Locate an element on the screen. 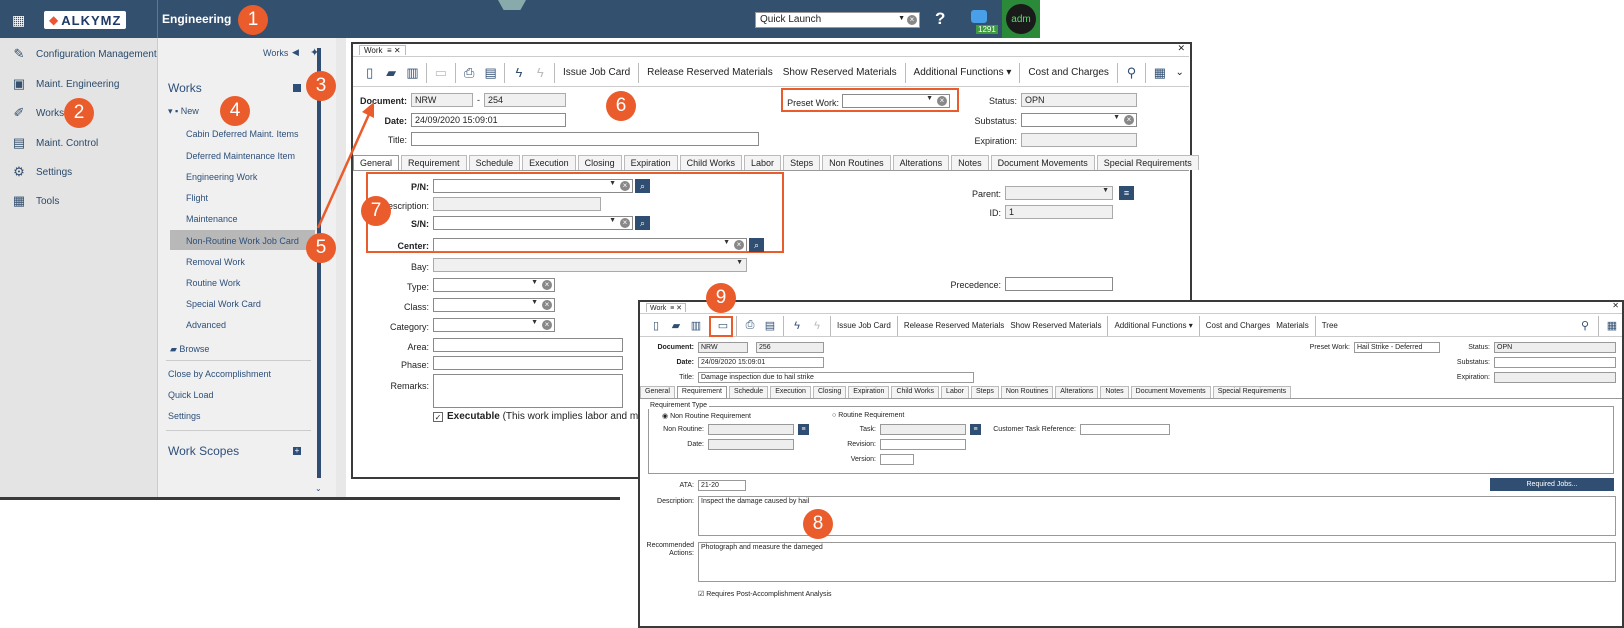 The image size is (1624, 628). new-item-removal-work: Removal Work is located at coordinates (215, 262).